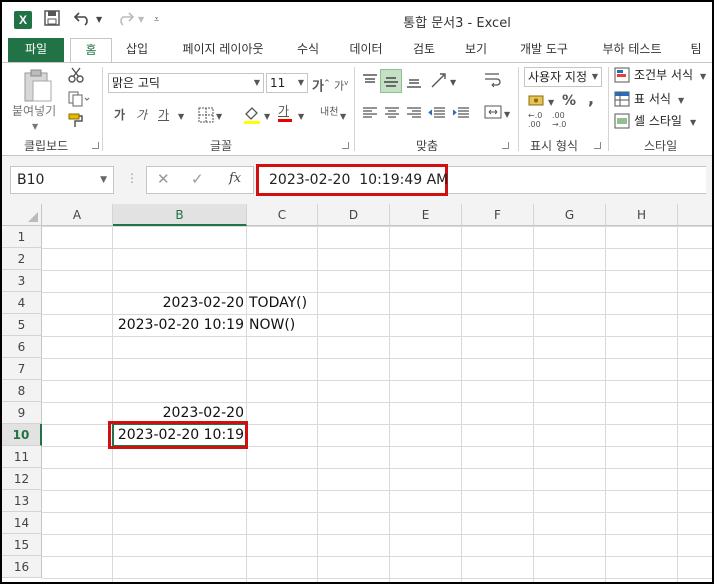 This screenshot has width=714, height=584. Describe the element at coordinates (453, 83) in the screenshot. I see `orientation-dropdown-icon: ▼` at that location.